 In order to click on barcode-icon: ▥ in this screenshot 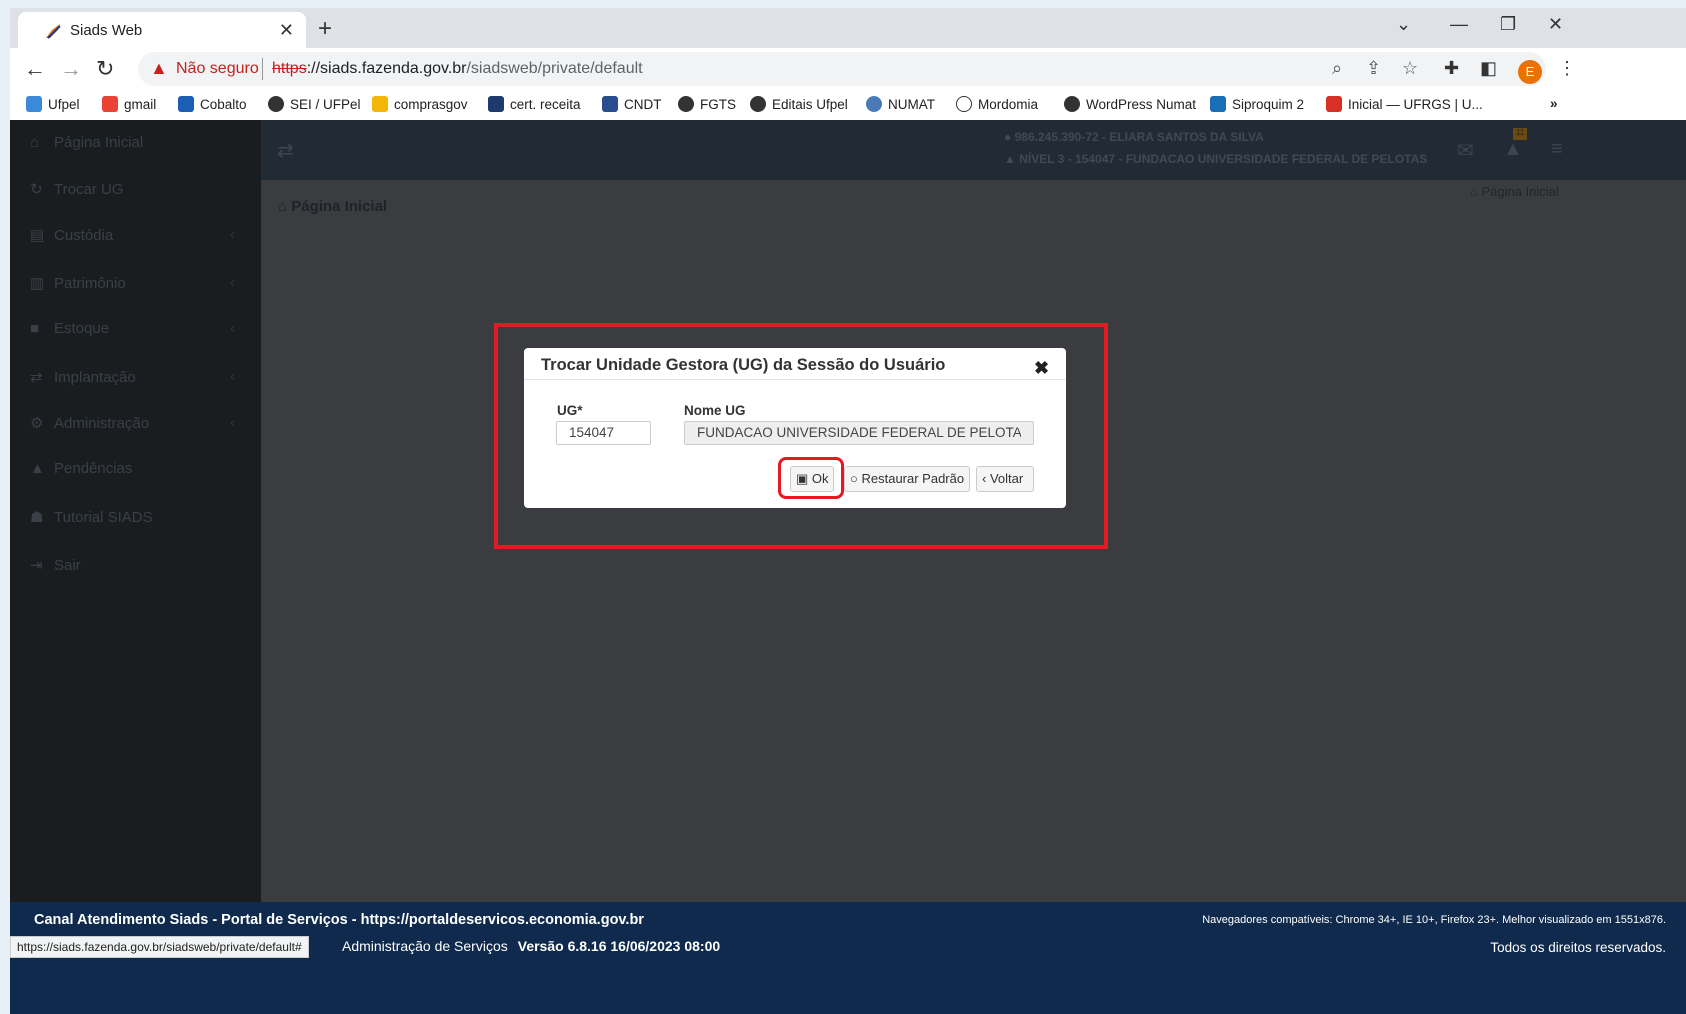, I will do `click(37, 283)`.